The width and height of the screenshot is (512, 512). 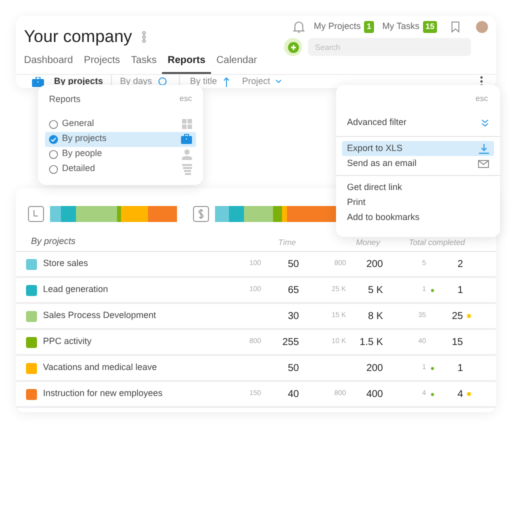 What do you see at coordinates (418, 163) in the screenshot?
I see `menu-item: Send as an email` at bounding box center [418, 163].